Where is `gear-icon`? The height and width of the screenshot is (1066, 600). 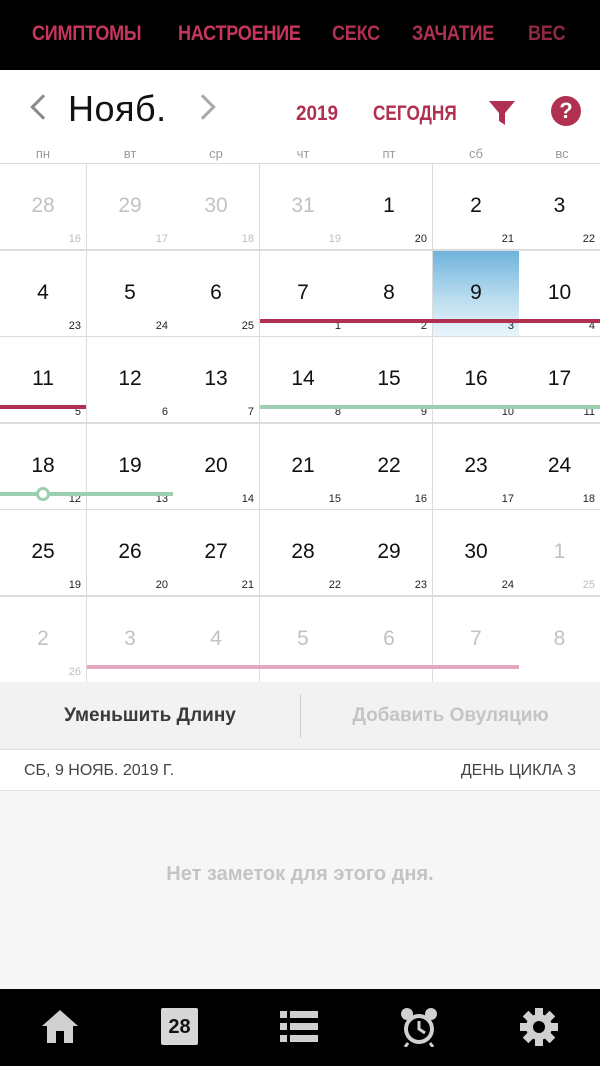 gear-icon is located at coordinates (539, 1027).